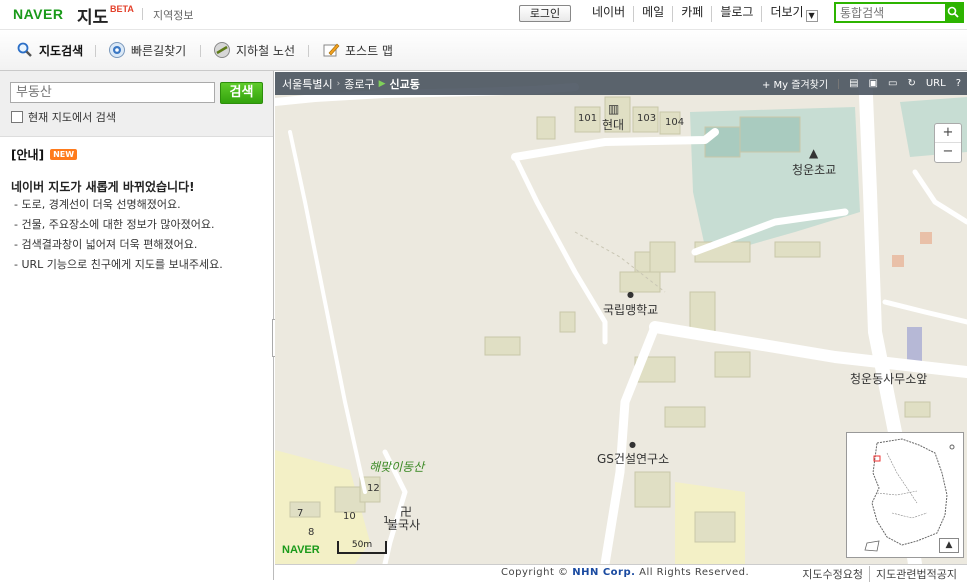  What do you see at coordinates (359, 84) in the screenshot?
I see `breadcrumb-district: 종로구` at bounding box center [359, 84].